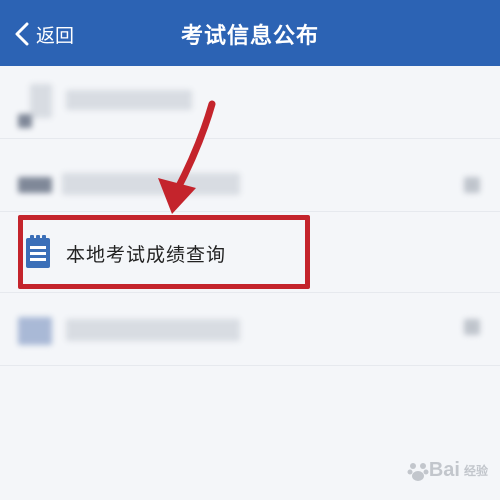 This screenshot has height=500, width=500. What do you see at coordinates (475, 471) in the screenshot?
I see `watermark-suffix: 经验` at bounding box center [475, 471].